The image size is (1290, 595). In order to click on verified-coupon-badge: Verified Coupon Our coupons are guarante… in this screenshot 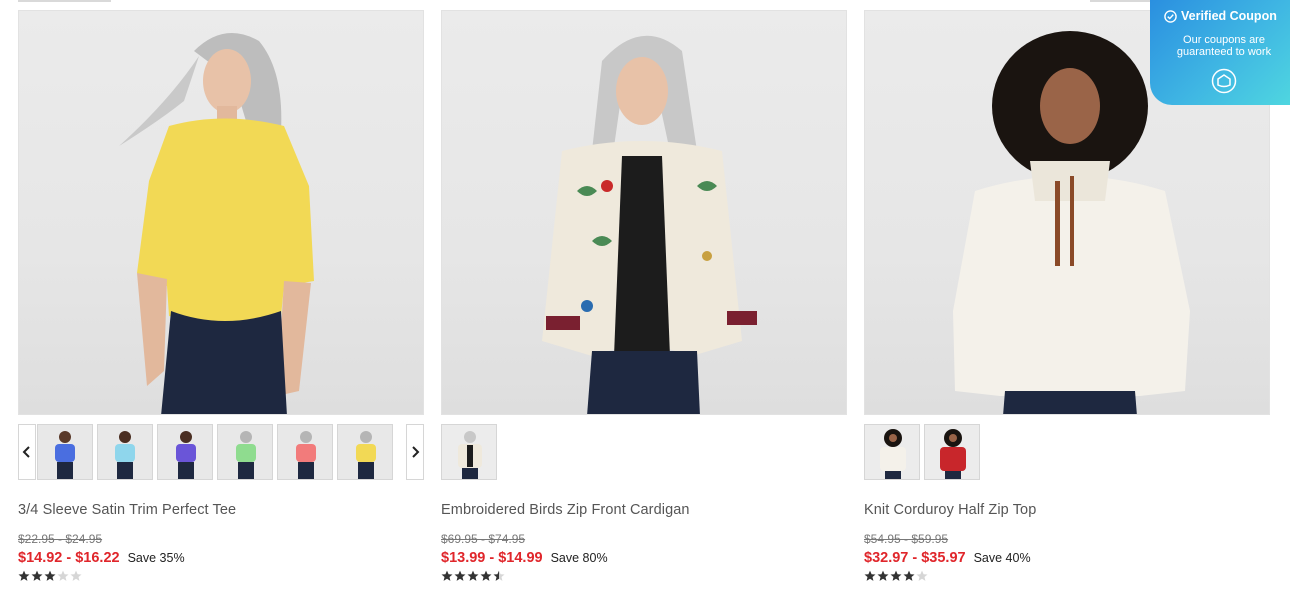, I will do `click(1220, 52)`.